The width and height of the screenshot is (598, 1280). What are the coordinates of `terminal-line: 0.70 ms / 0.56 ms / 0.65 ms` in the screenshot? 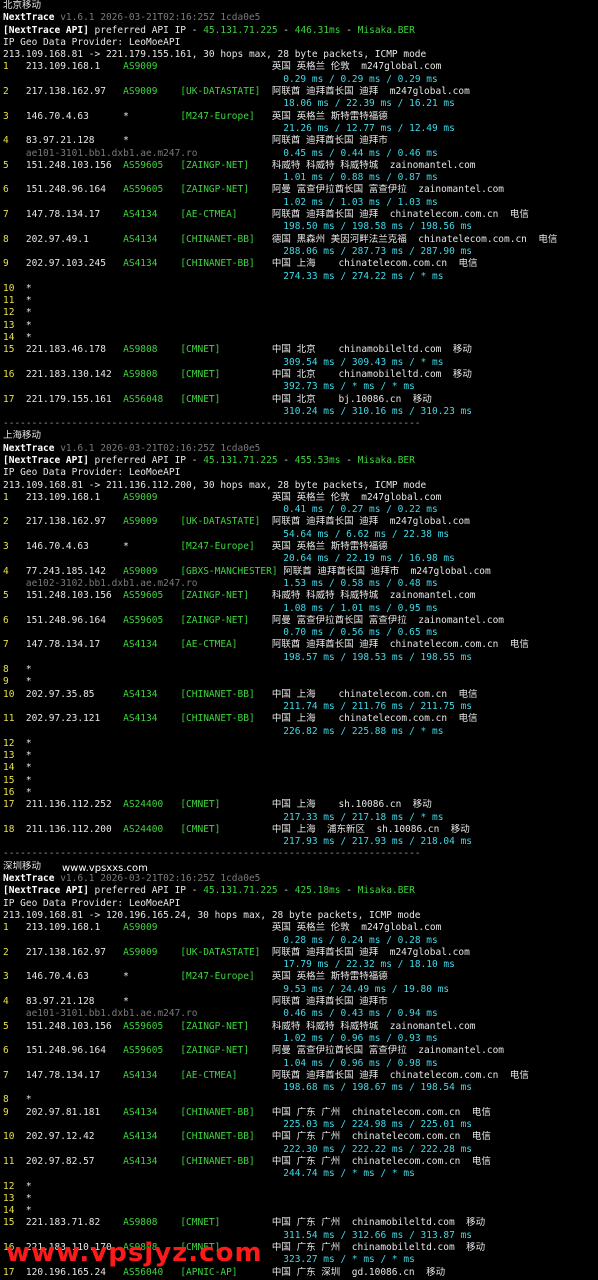 It's located at (300, 633).